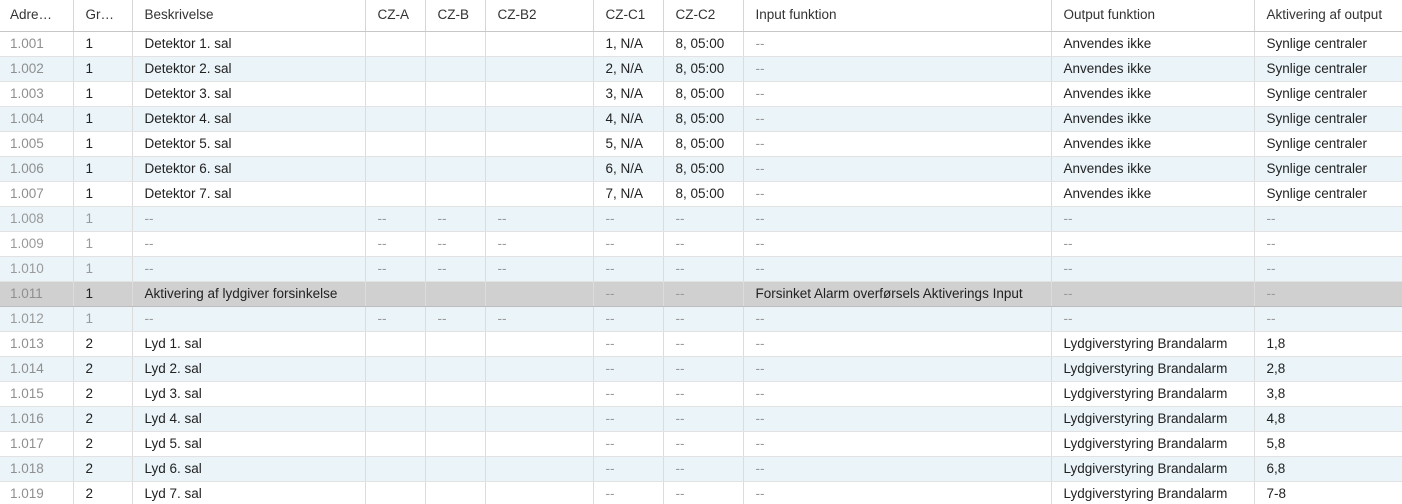 This screenshot has height=504, width=1402. What do you see at coordinates (1327, 16) in the screenshot?
I see `col-header-output-activation: Aktivering af output` at bounding box center [1327, 16].